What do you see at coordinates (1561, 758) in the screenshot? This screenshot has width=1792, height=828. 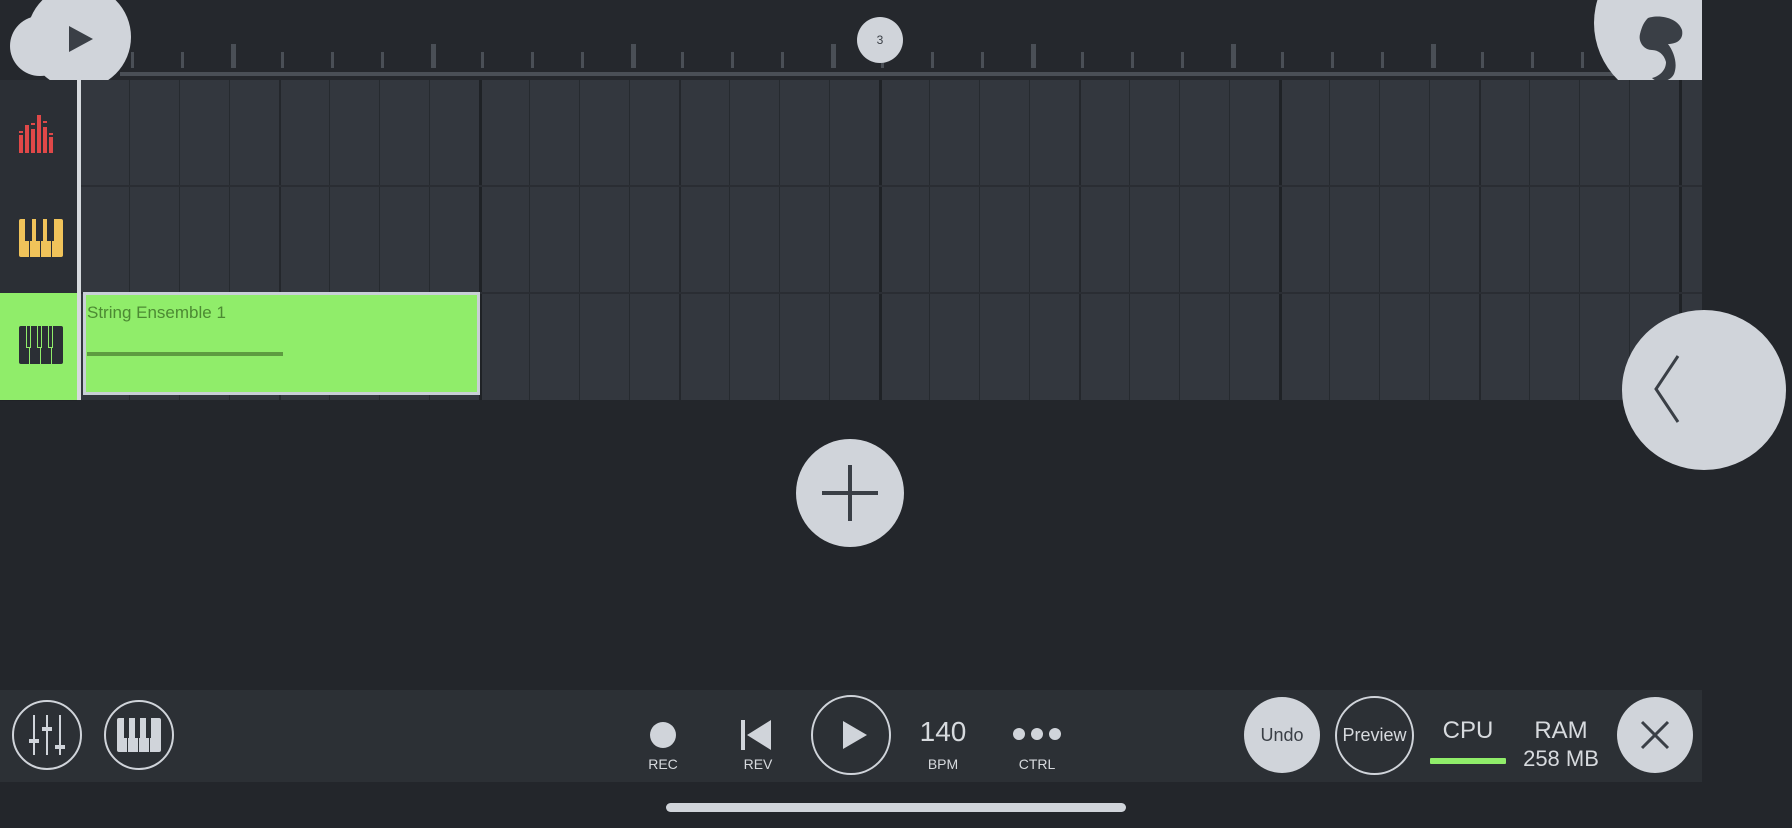 I see `ram-value: 258 MB` at bounding box center [1561, 758].